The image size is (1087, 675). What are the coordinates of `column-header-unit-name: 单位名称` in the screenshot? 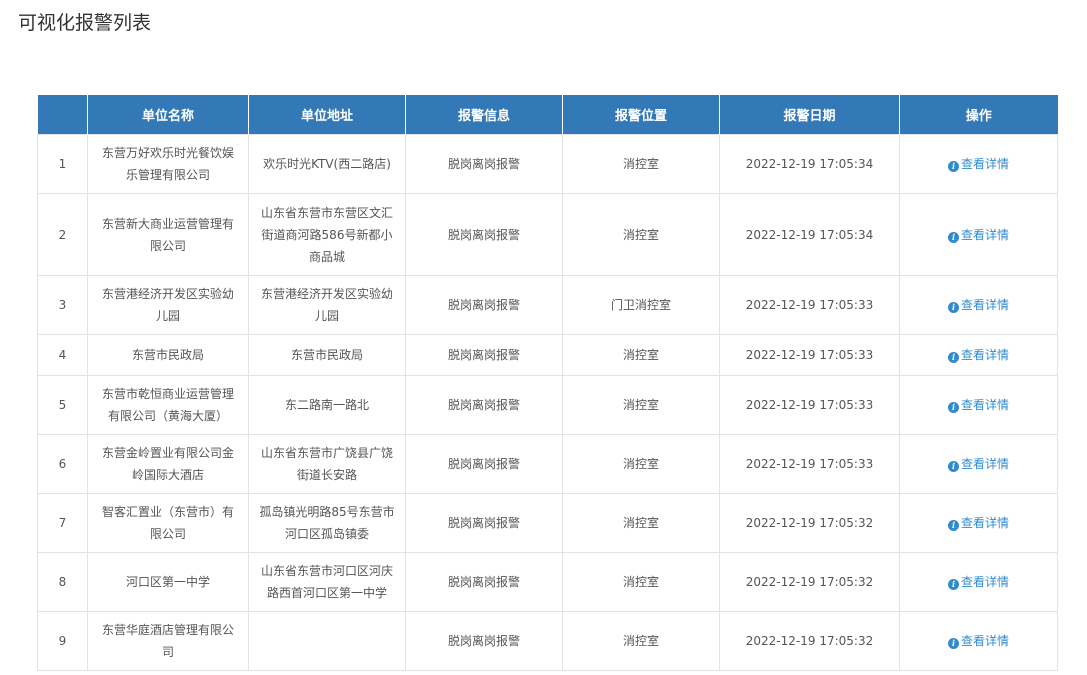 It's located at (168, 115).